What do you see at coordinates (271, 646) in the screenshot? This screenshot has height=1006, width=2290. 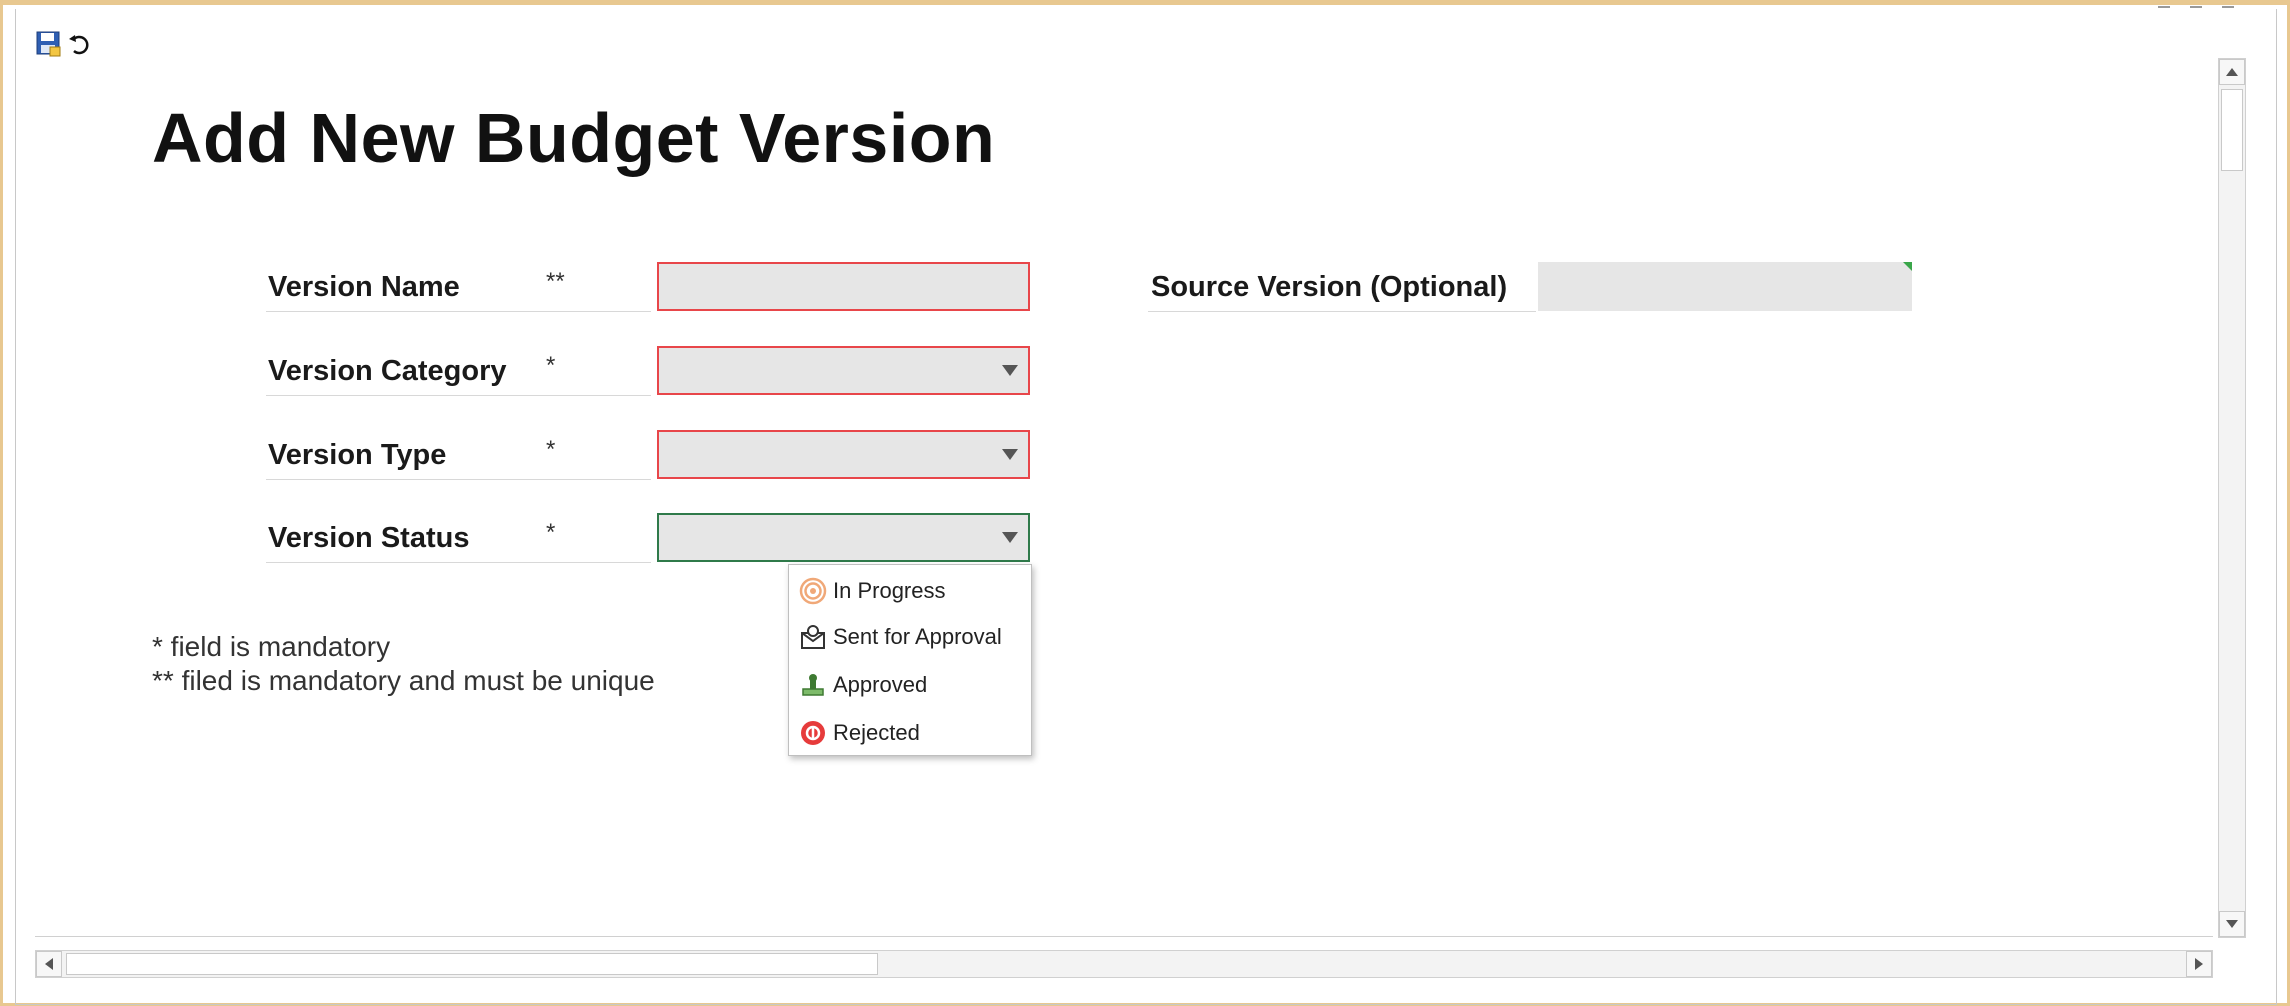 I see `note-mandatory: * field is mandatory` at bounding box center [271, 646].